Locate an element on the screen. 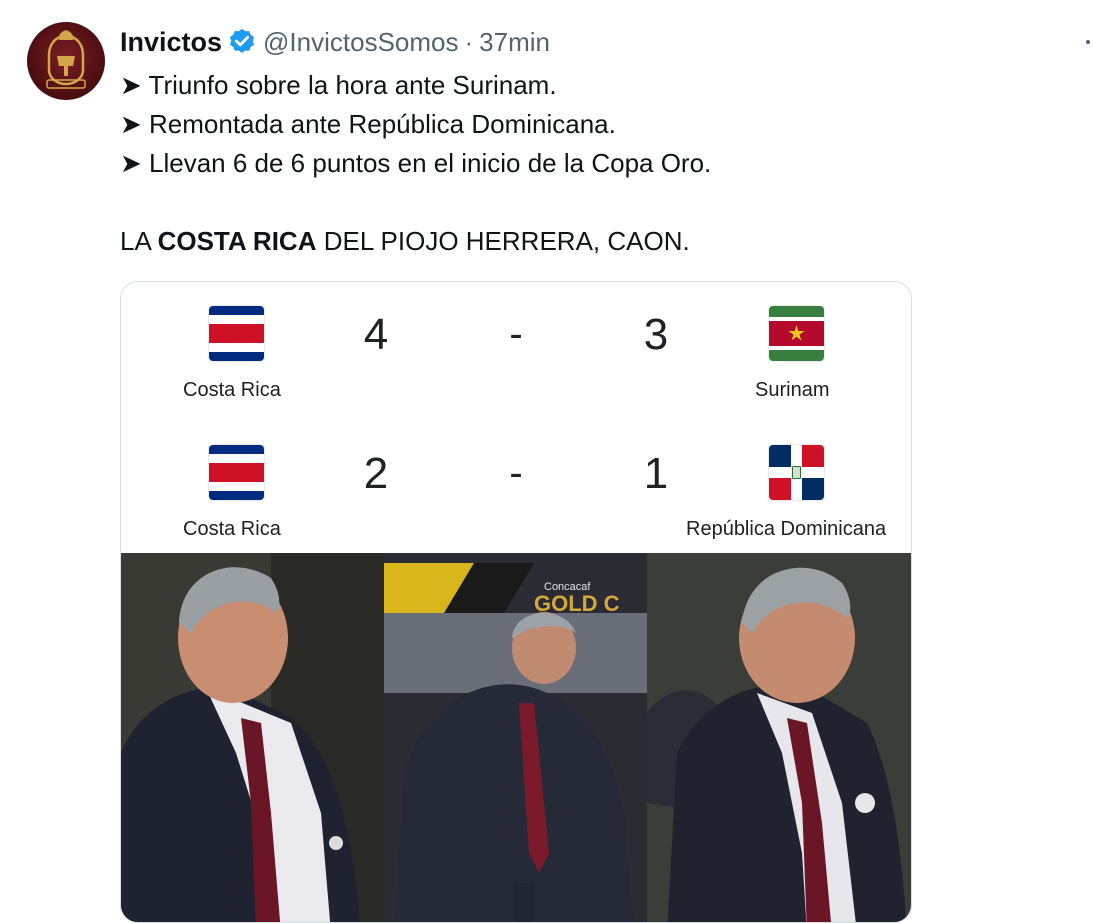 This screenshot has width=1093, height=923. dominican-republic-flag-icon is located at coordinates (796, 472).